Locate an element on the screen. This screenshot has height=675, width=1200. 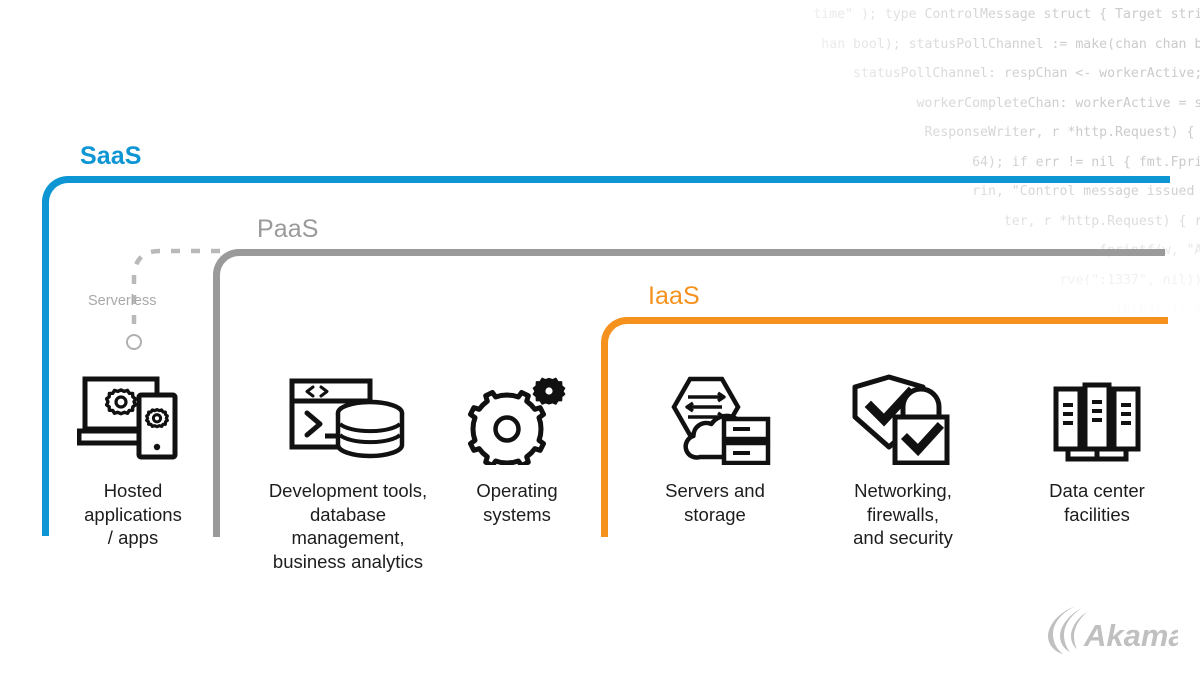
column-operating-systems: Operating systems is located at coordinates (517, 440).